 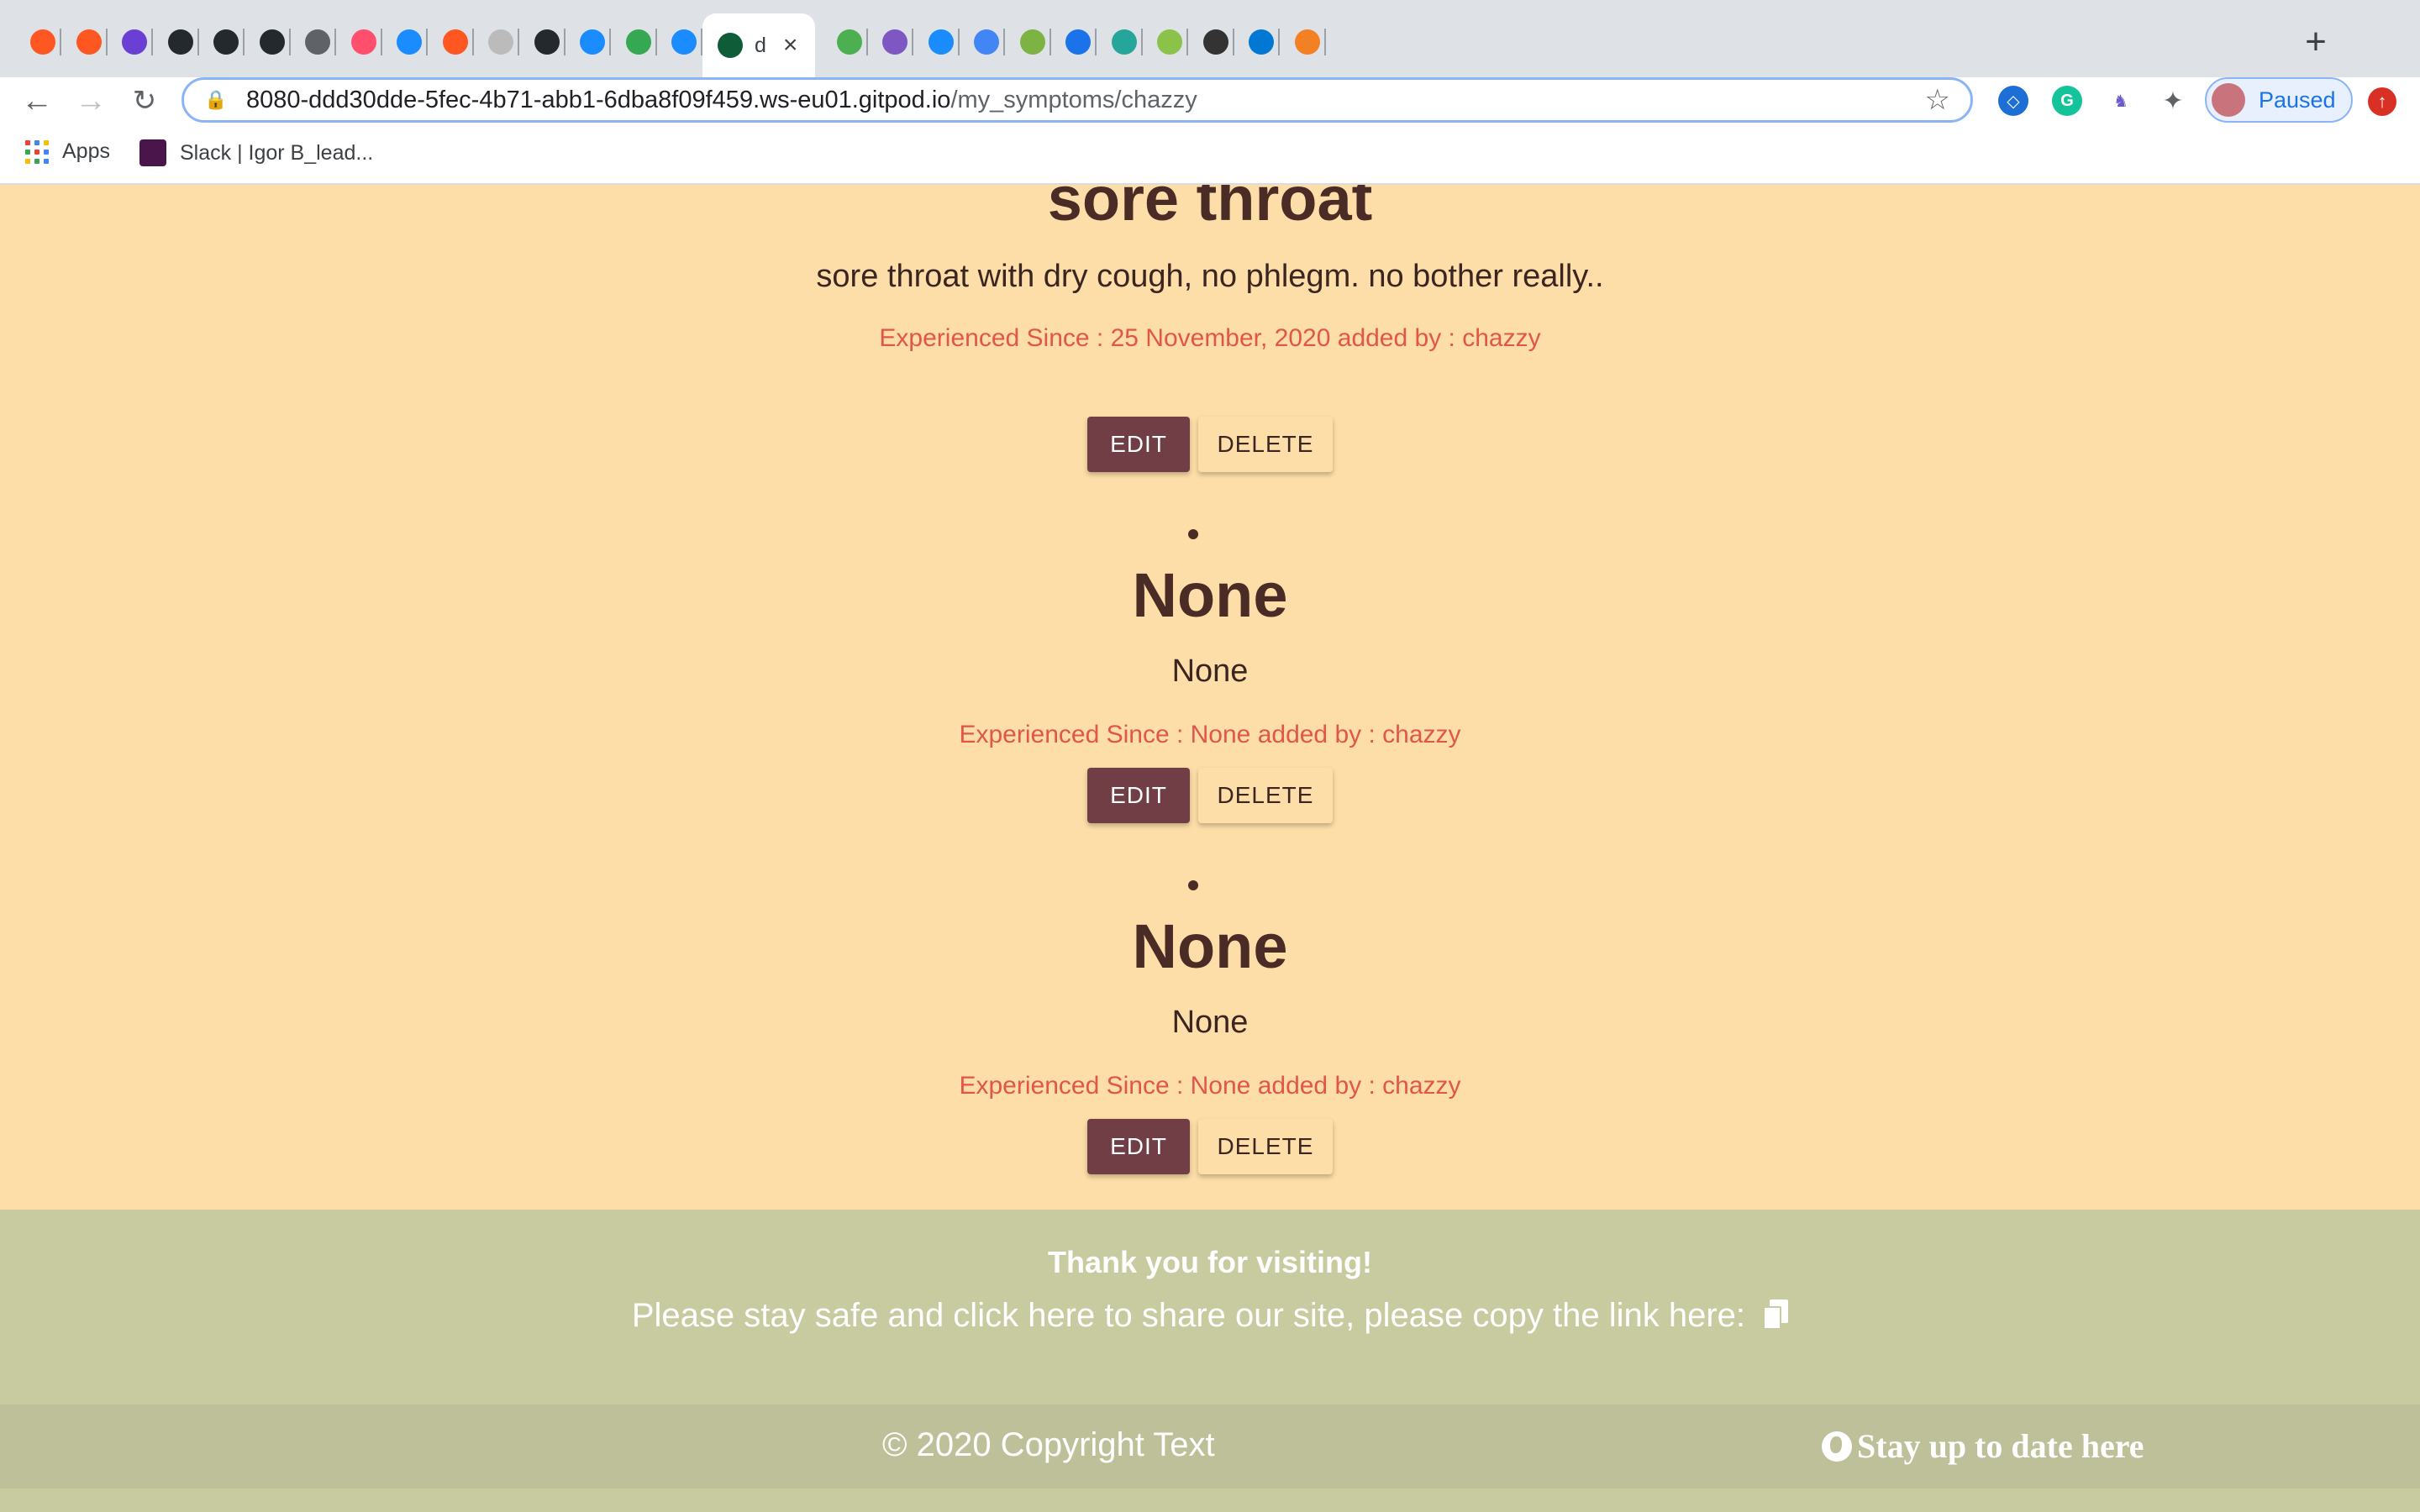 What do you see at coordinates (37, 151) in the screenshot?
I see `apps-grid-icon` at bounding box center [37, 151].